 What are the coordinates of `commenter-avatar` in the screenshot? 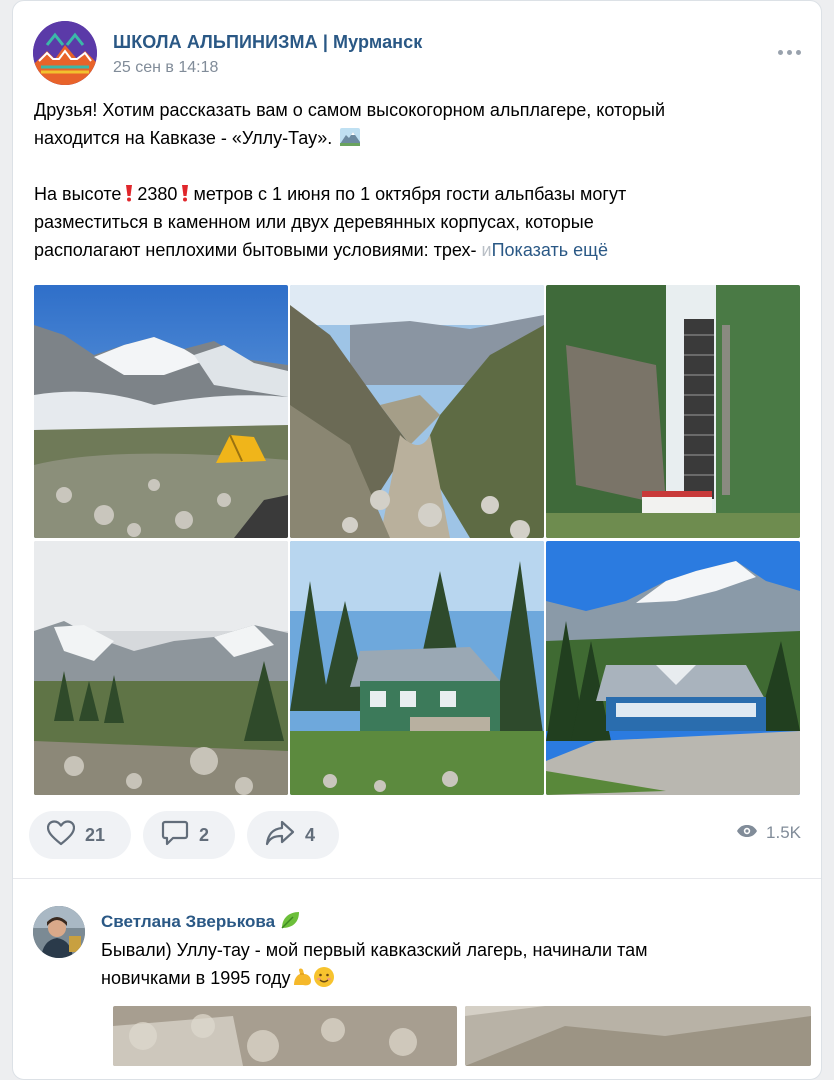 It's located at (59, 932).